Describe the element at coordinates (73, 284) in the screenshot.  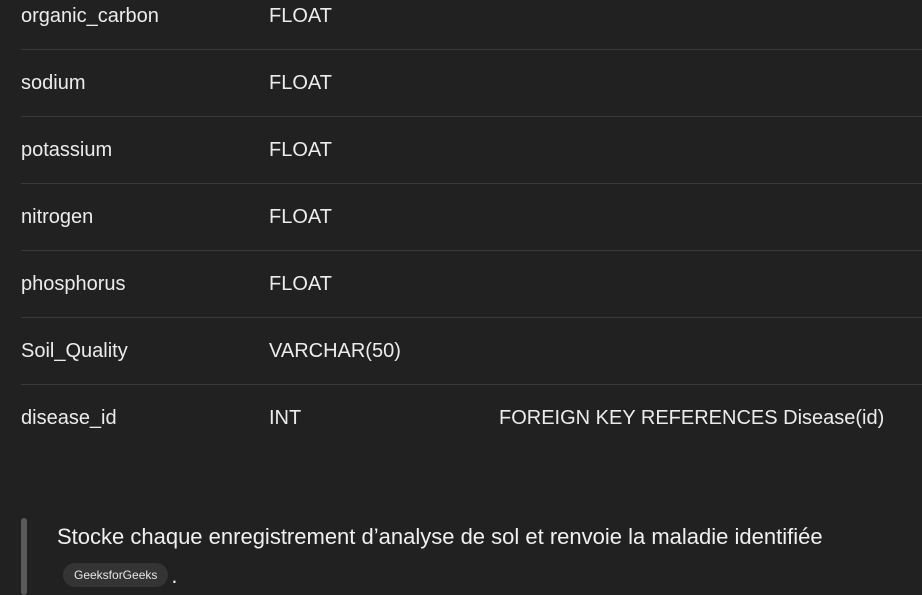
I see `column-name: phosphorus` at that location.